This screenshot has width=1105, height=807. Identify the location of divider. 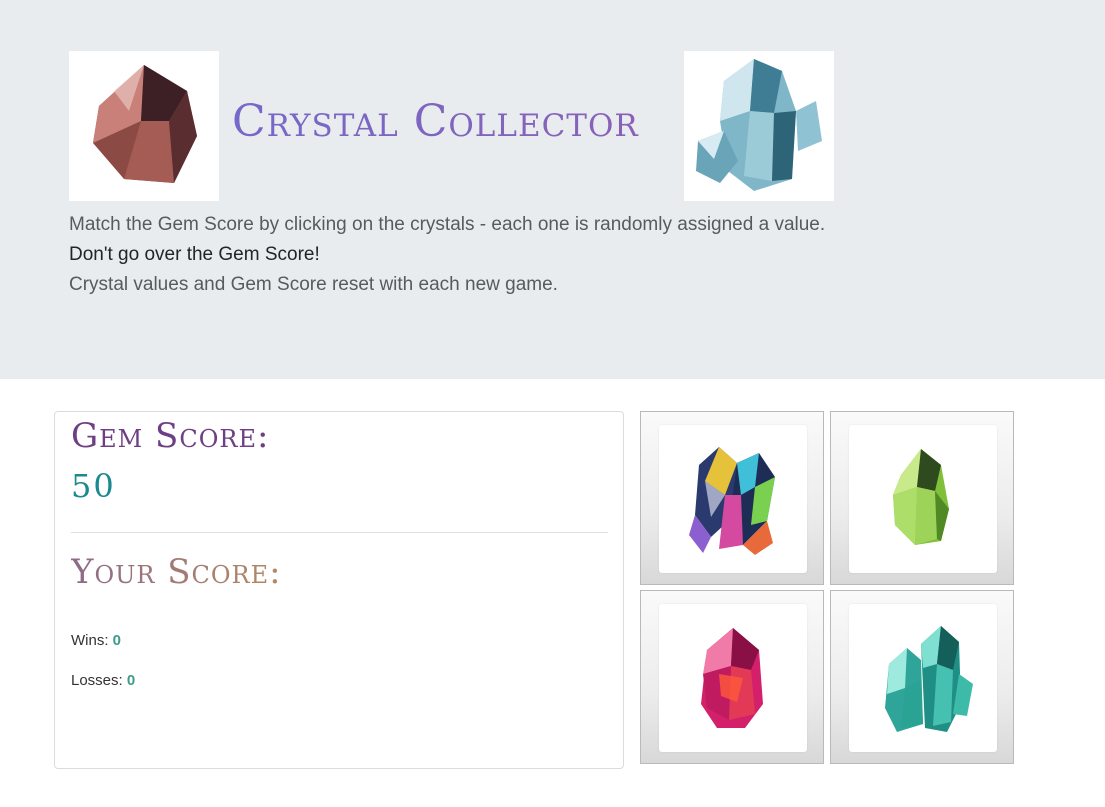
(339, 532).